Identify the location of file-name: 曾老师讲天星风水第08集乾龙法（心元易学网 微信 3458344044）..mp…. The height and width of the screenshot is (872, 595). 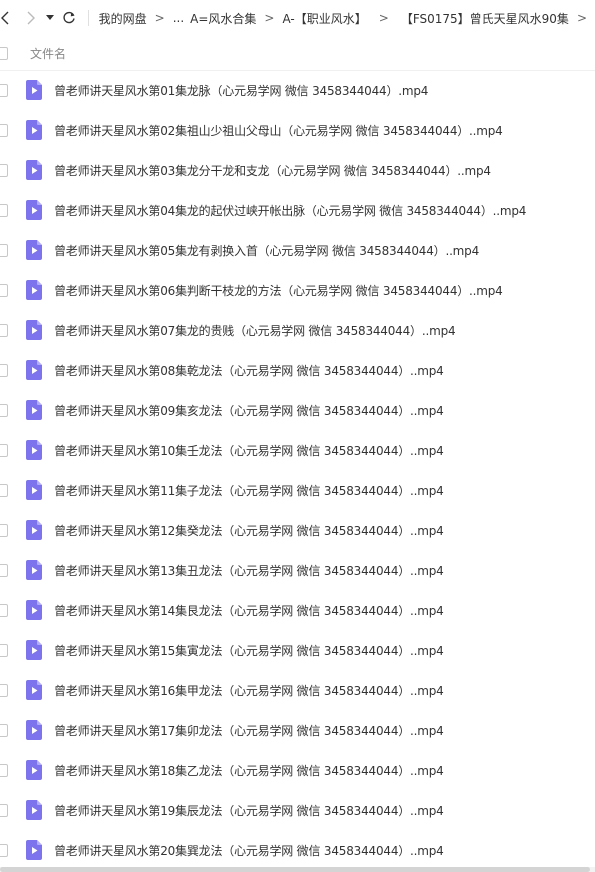
(249, 370).